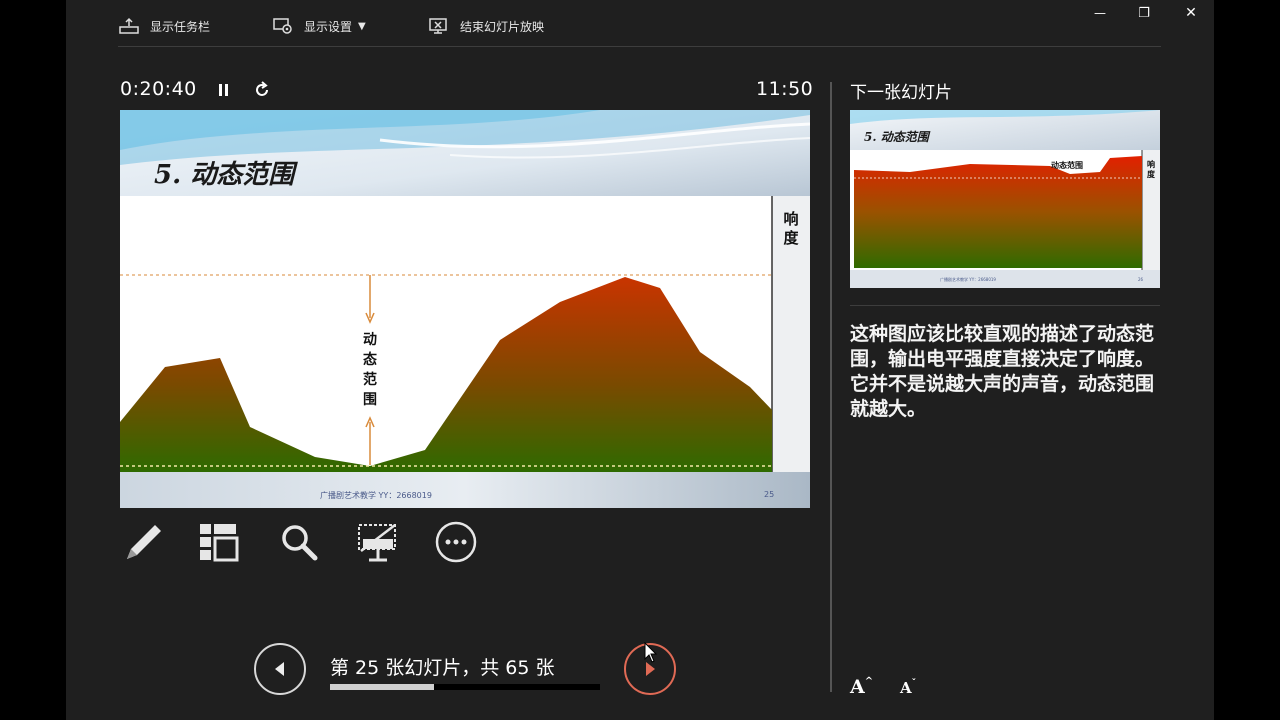 This screenshot has height=720, width=1280. I want to click on increase-font-button: A^, so click(861, 687).